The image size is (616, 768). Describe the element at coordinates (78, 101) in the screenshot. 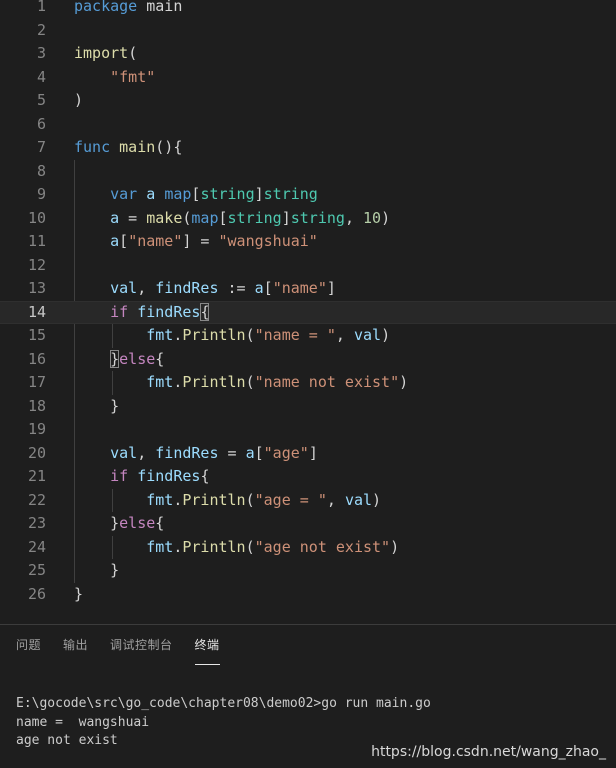

I see `code-text: )` at that location.